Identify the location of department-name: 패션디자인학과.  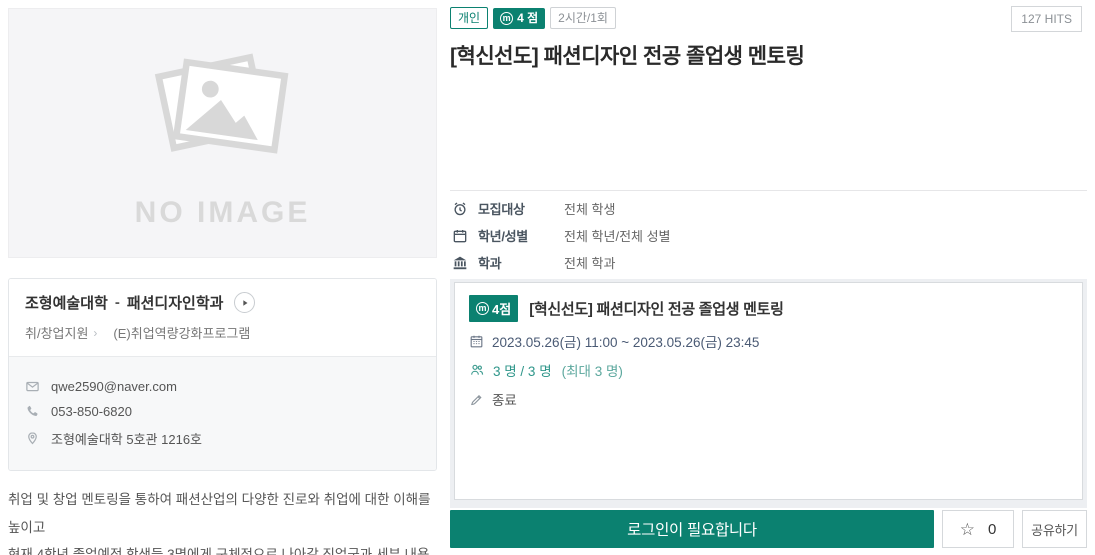
(175, 303).